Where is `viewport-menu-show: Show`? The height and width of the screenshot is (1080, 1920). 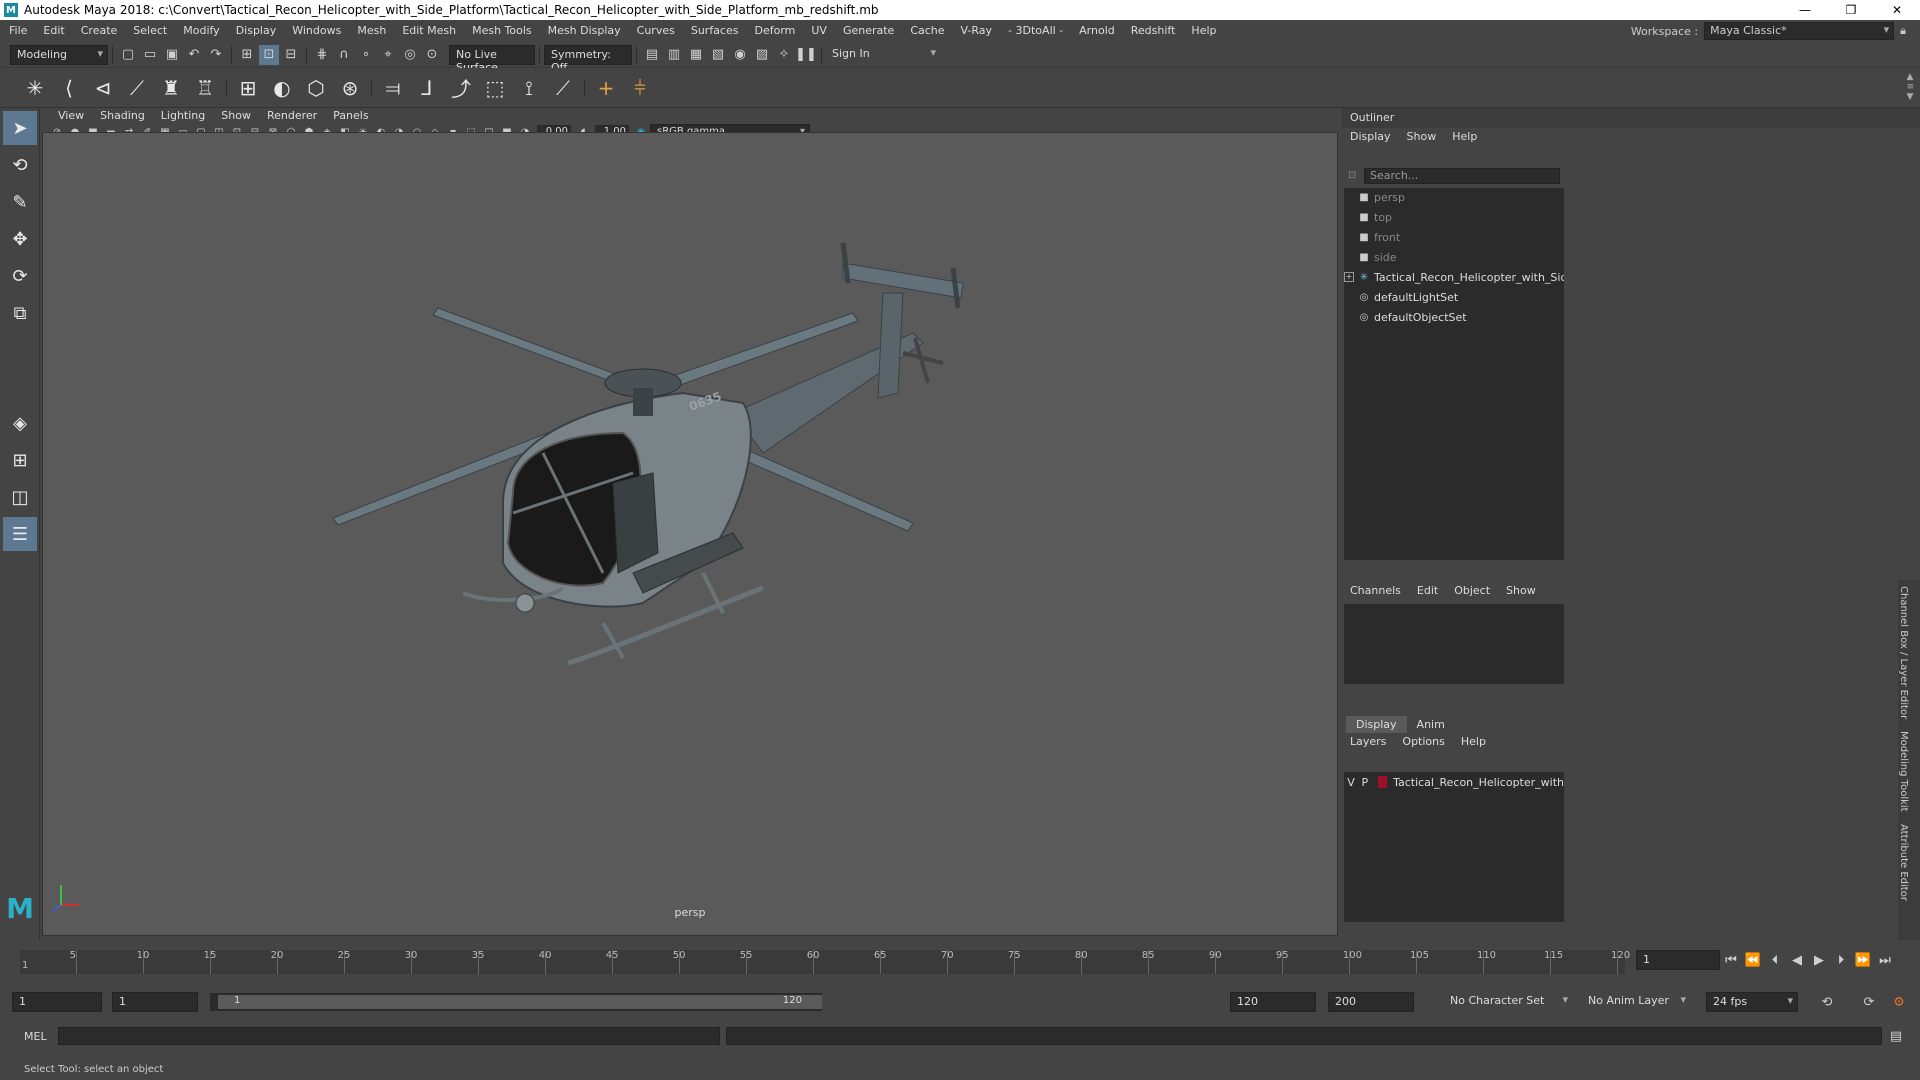
viewport-menu-show: Show is located at coordinates (236, 116).